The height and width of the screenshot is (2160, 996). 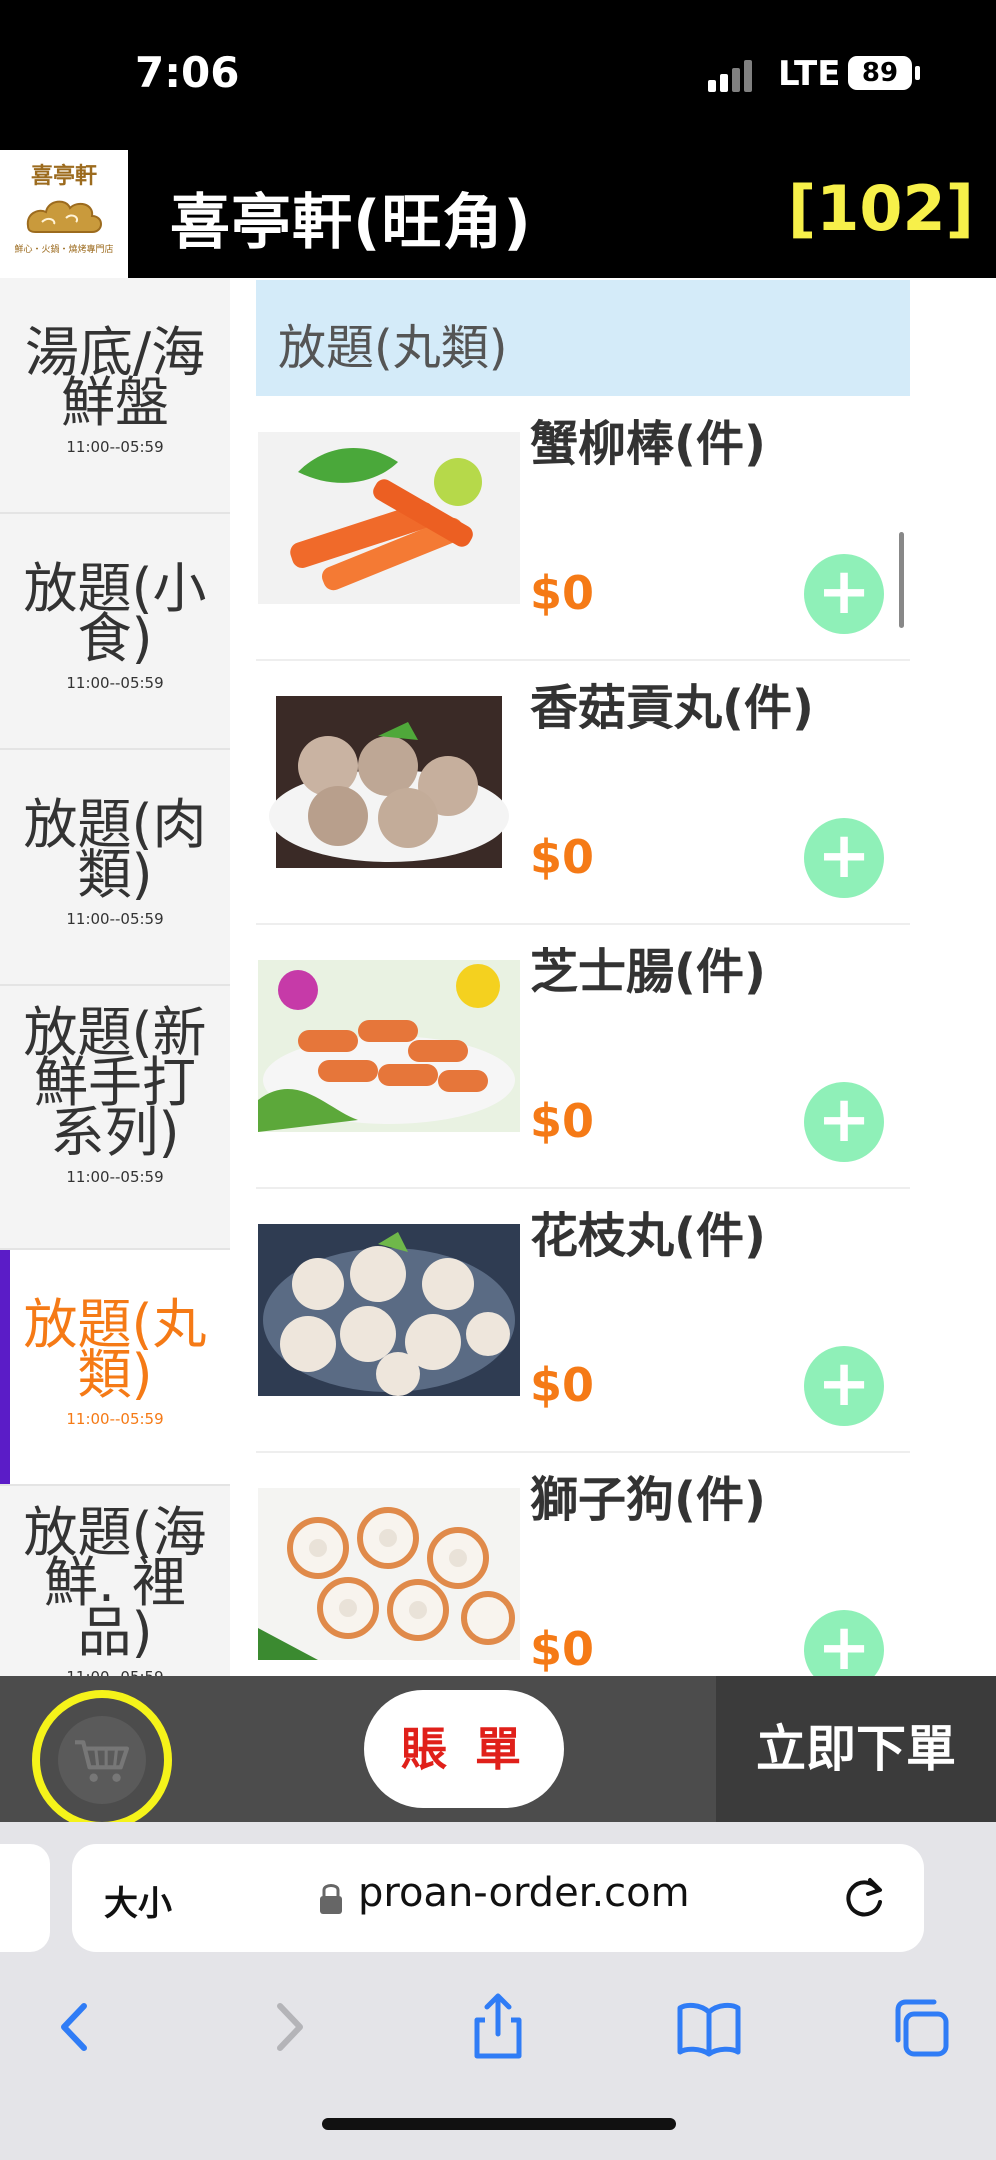 I want to click on logo-title: 喜亭軒, so click(x=63, y=176).